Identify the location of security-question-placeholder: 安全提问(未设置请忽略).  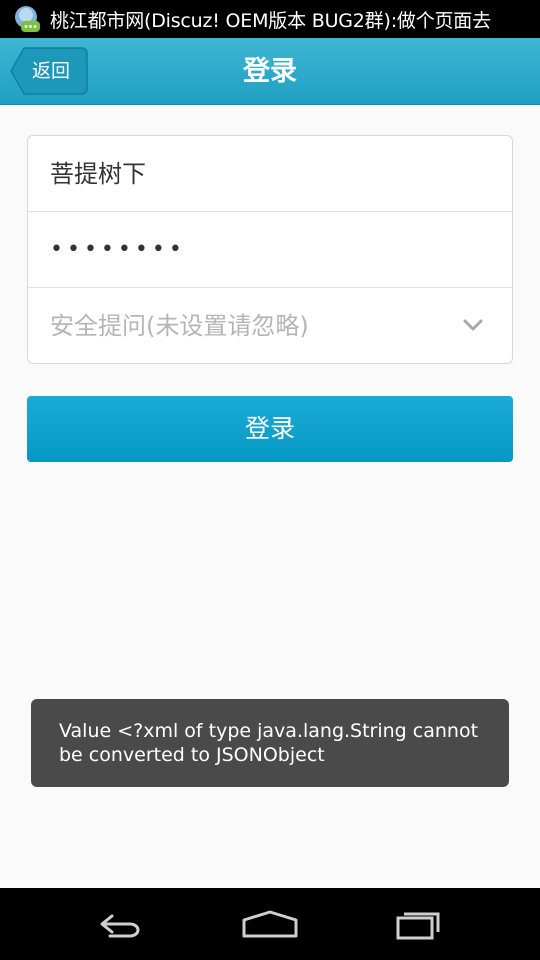
(179, 326).